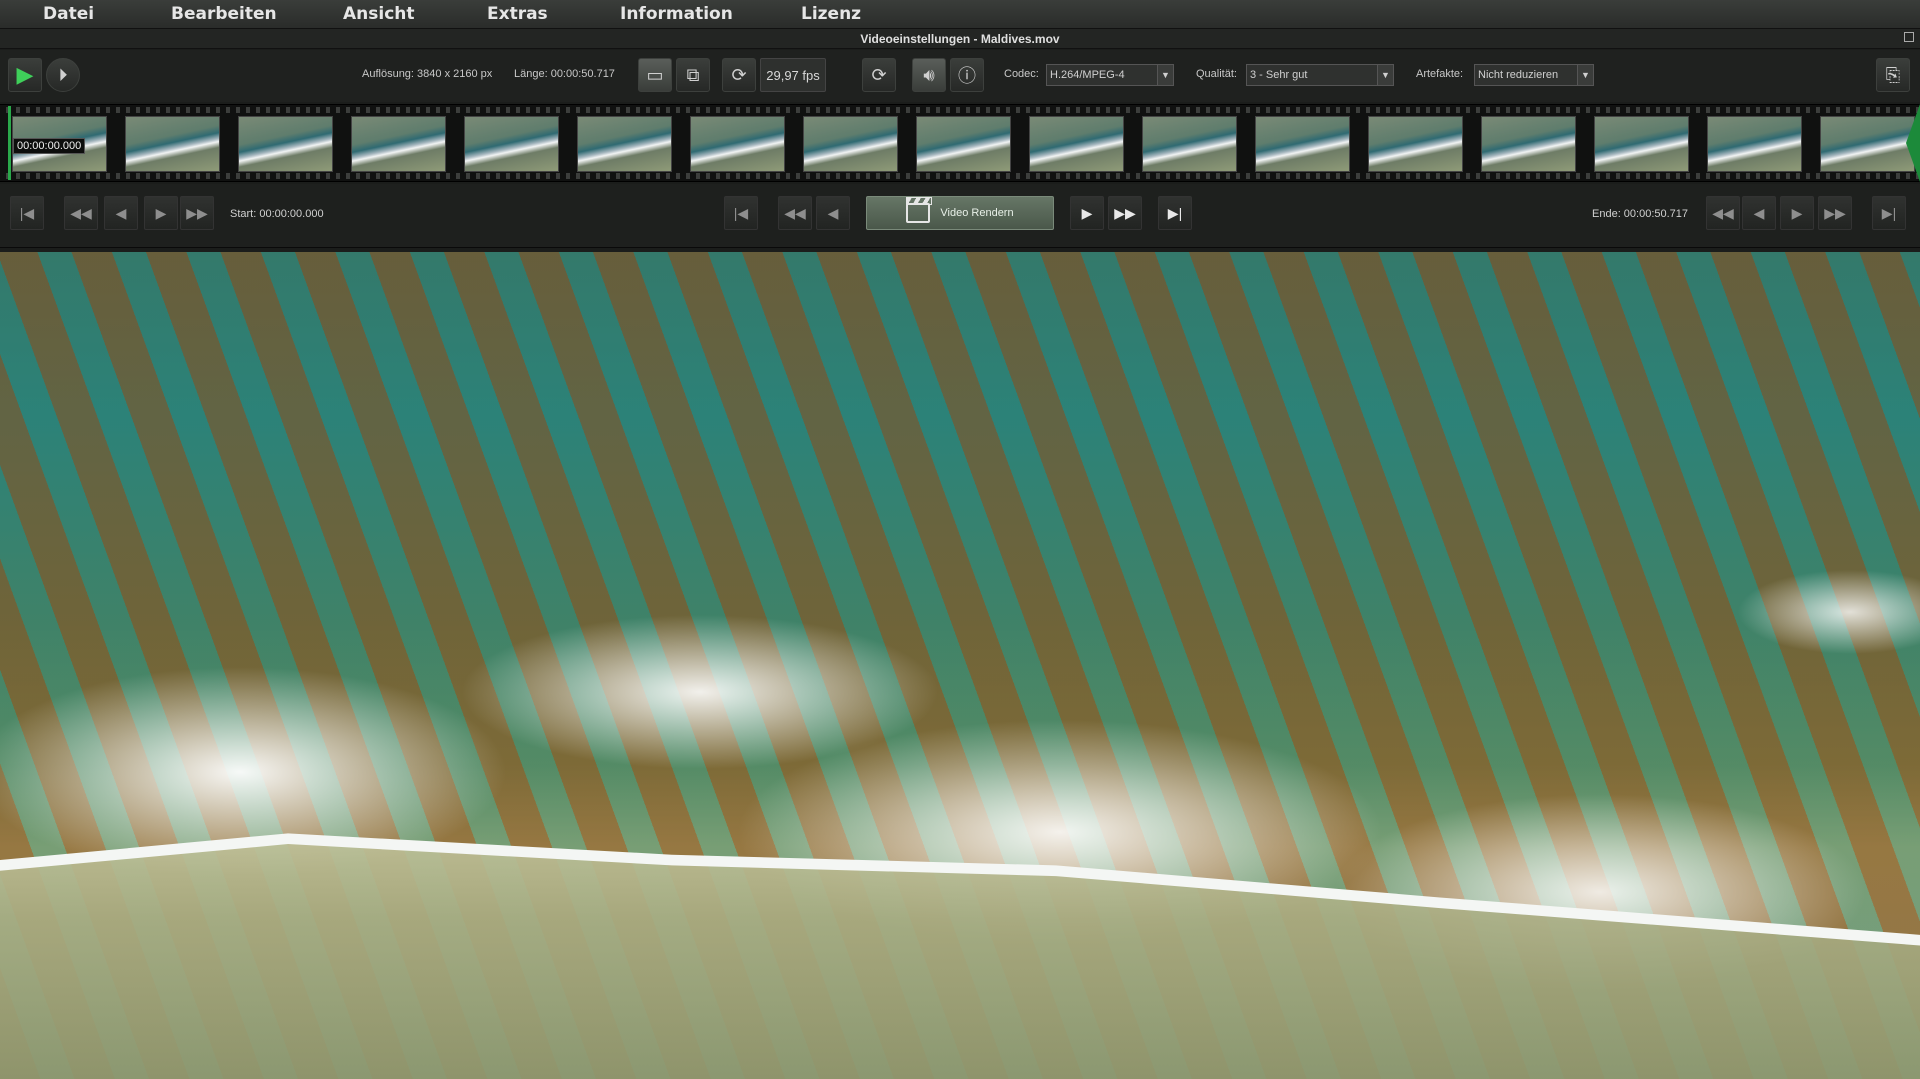 The width and height of the screenshot is (1920, 1079). What do you see at coordinates (9, 143) in the screenshot?
I see `start-marker` at bounding box center [9, 143].